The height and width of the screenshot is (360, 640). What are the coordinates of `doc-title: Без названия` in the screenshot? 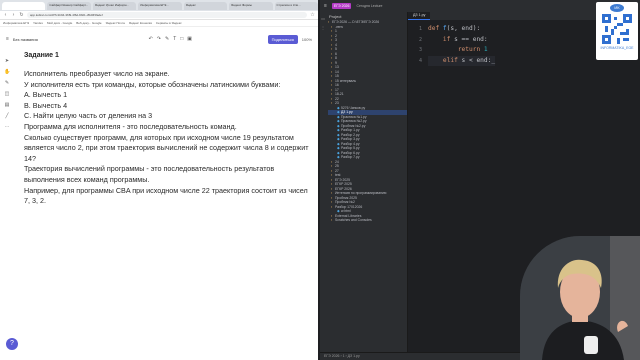 It's located at (43, 39).